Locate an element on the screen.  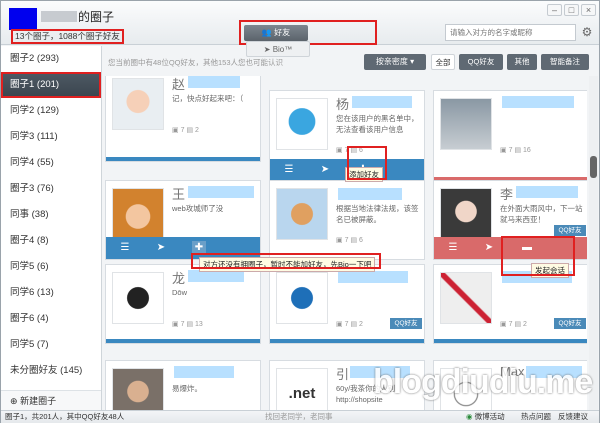
pixar-avatar is located at coordinates (302, 214).